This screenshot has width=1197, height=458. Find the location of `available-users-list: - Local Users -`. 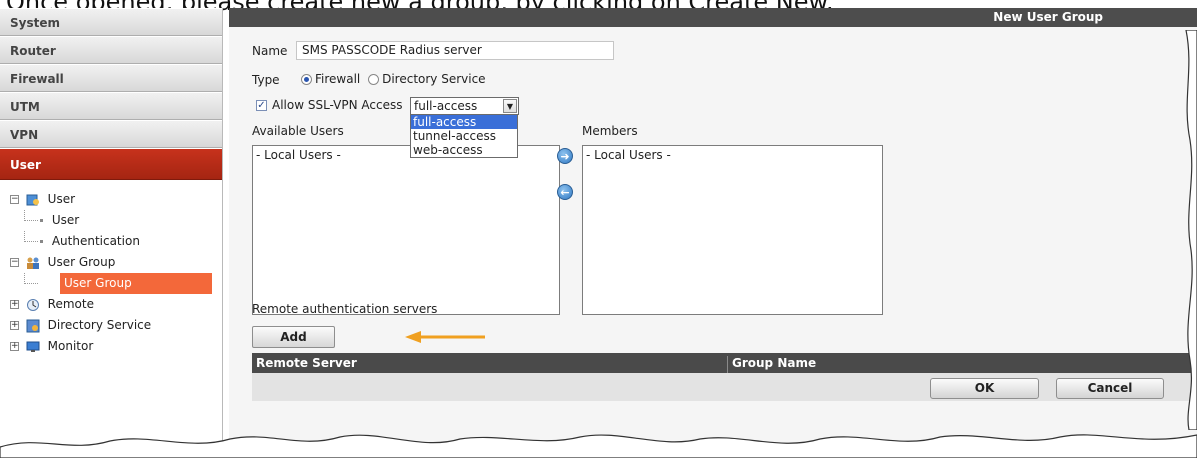

available-users-list: - Local Users - is located at coordinates (406, 230).